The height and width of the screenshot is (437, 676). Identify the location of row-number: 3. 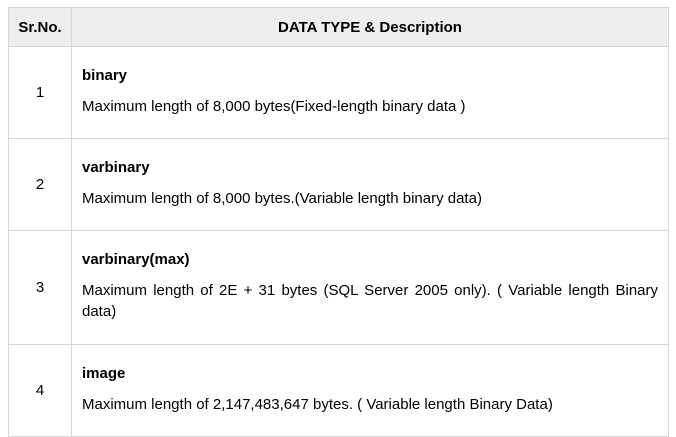
(40, 287).